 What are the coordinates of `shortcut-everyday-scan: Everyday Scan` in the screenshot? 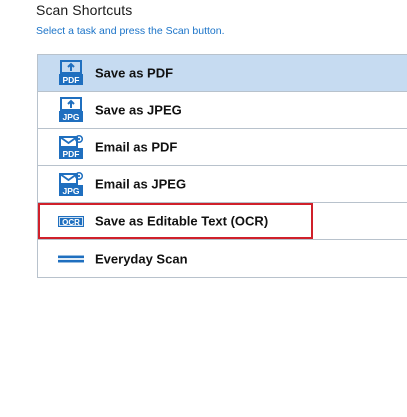 It's located at (222, 258).